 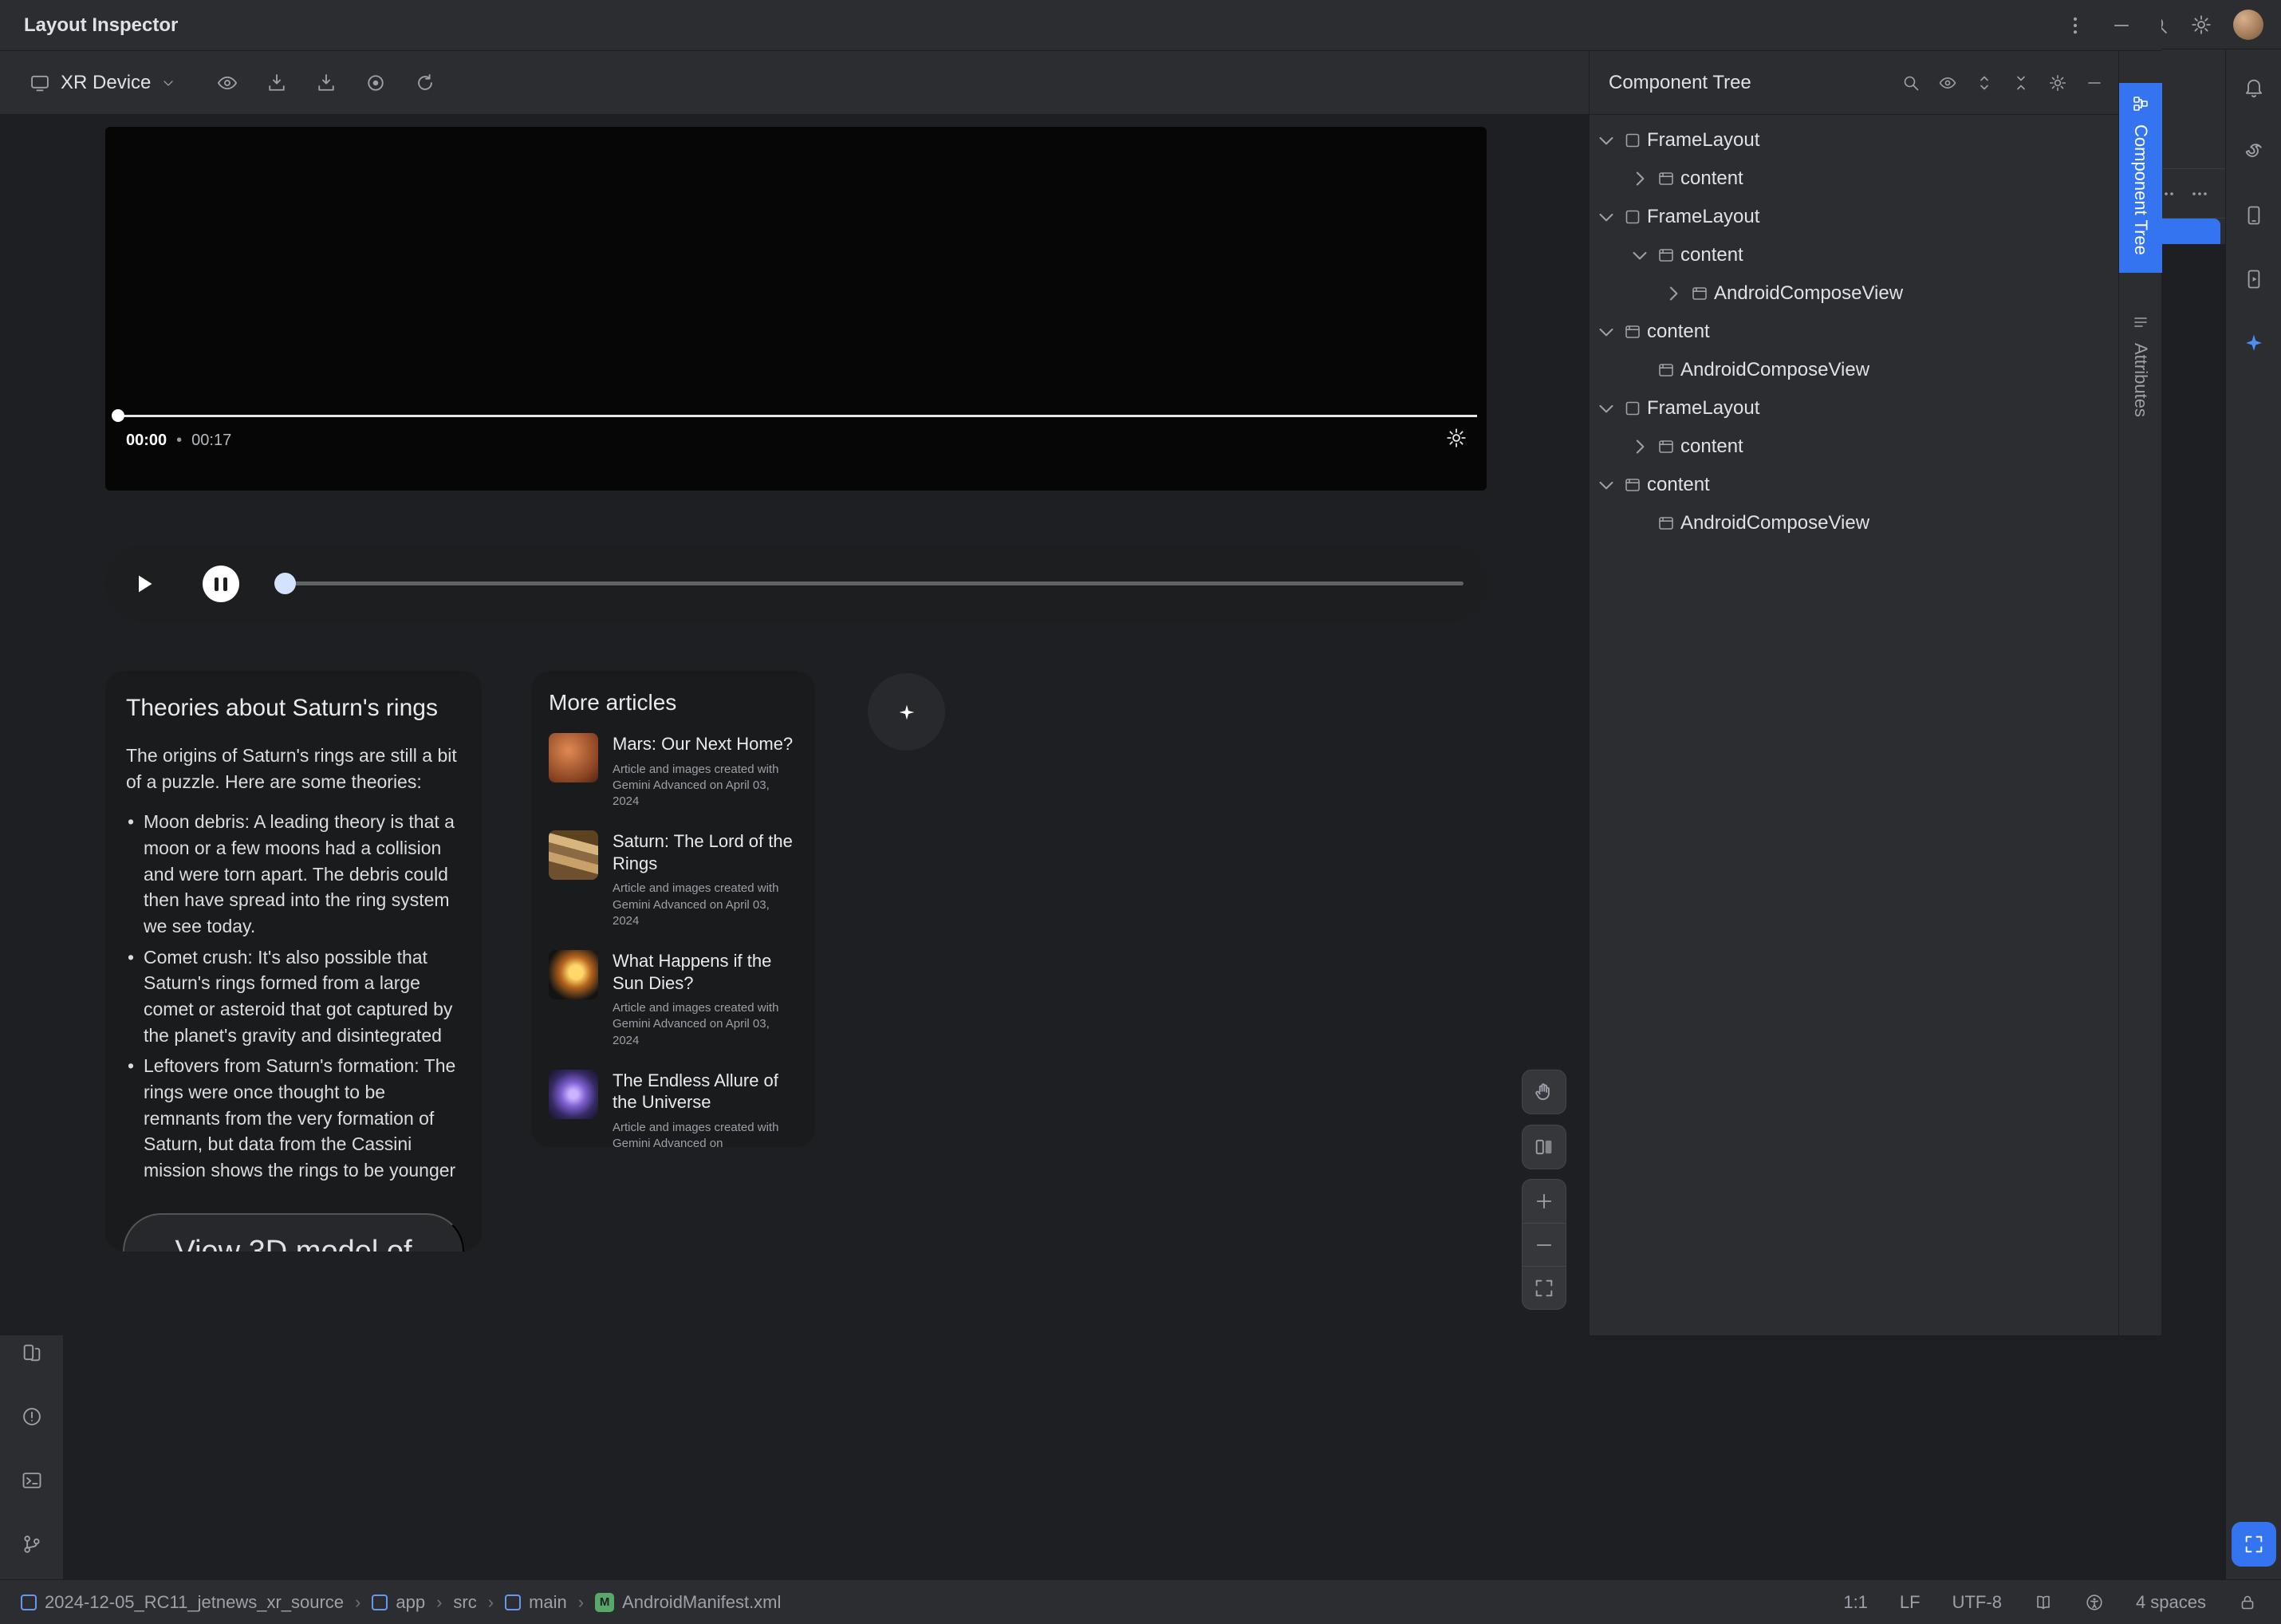 I want to click on zoom-fit-button, so click(x=1544, y=1288).